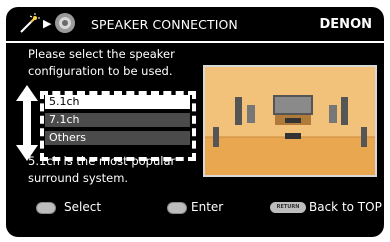  What do you see at coordinates (27, 123) in the screenshot?
I see `up-down-arrows-icon` at bounding box center [27, 123].